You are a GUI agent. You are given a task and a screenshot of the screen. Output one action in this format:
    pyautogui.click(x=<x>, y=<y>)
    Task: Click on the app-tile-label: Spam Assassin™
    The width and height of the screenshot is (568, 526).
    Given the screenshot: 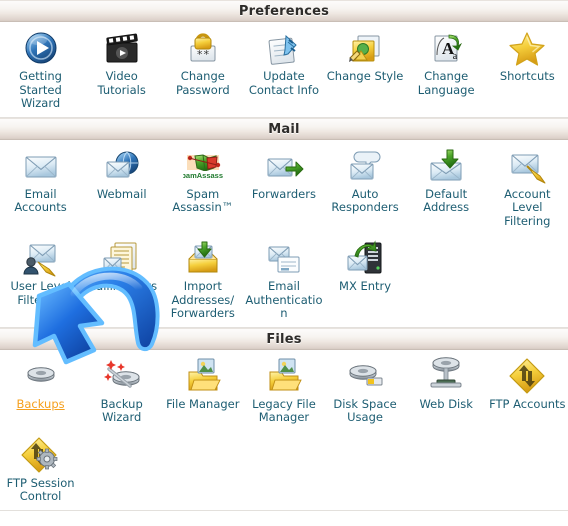 What is the action you would take?
    pyautogui.click(x=203, y=200)
    